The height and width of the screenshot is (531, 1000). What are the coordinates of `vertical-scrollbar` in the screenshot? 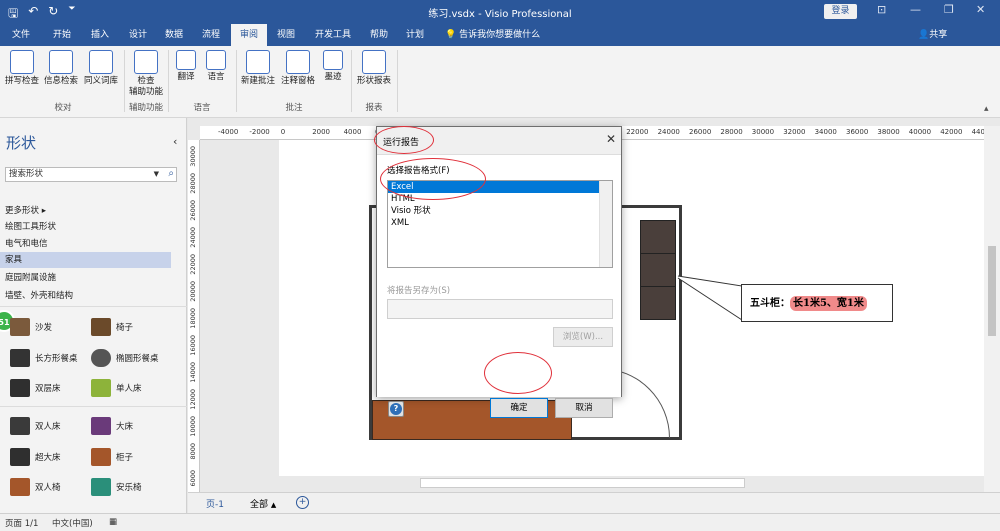 It's located at (992, 312).